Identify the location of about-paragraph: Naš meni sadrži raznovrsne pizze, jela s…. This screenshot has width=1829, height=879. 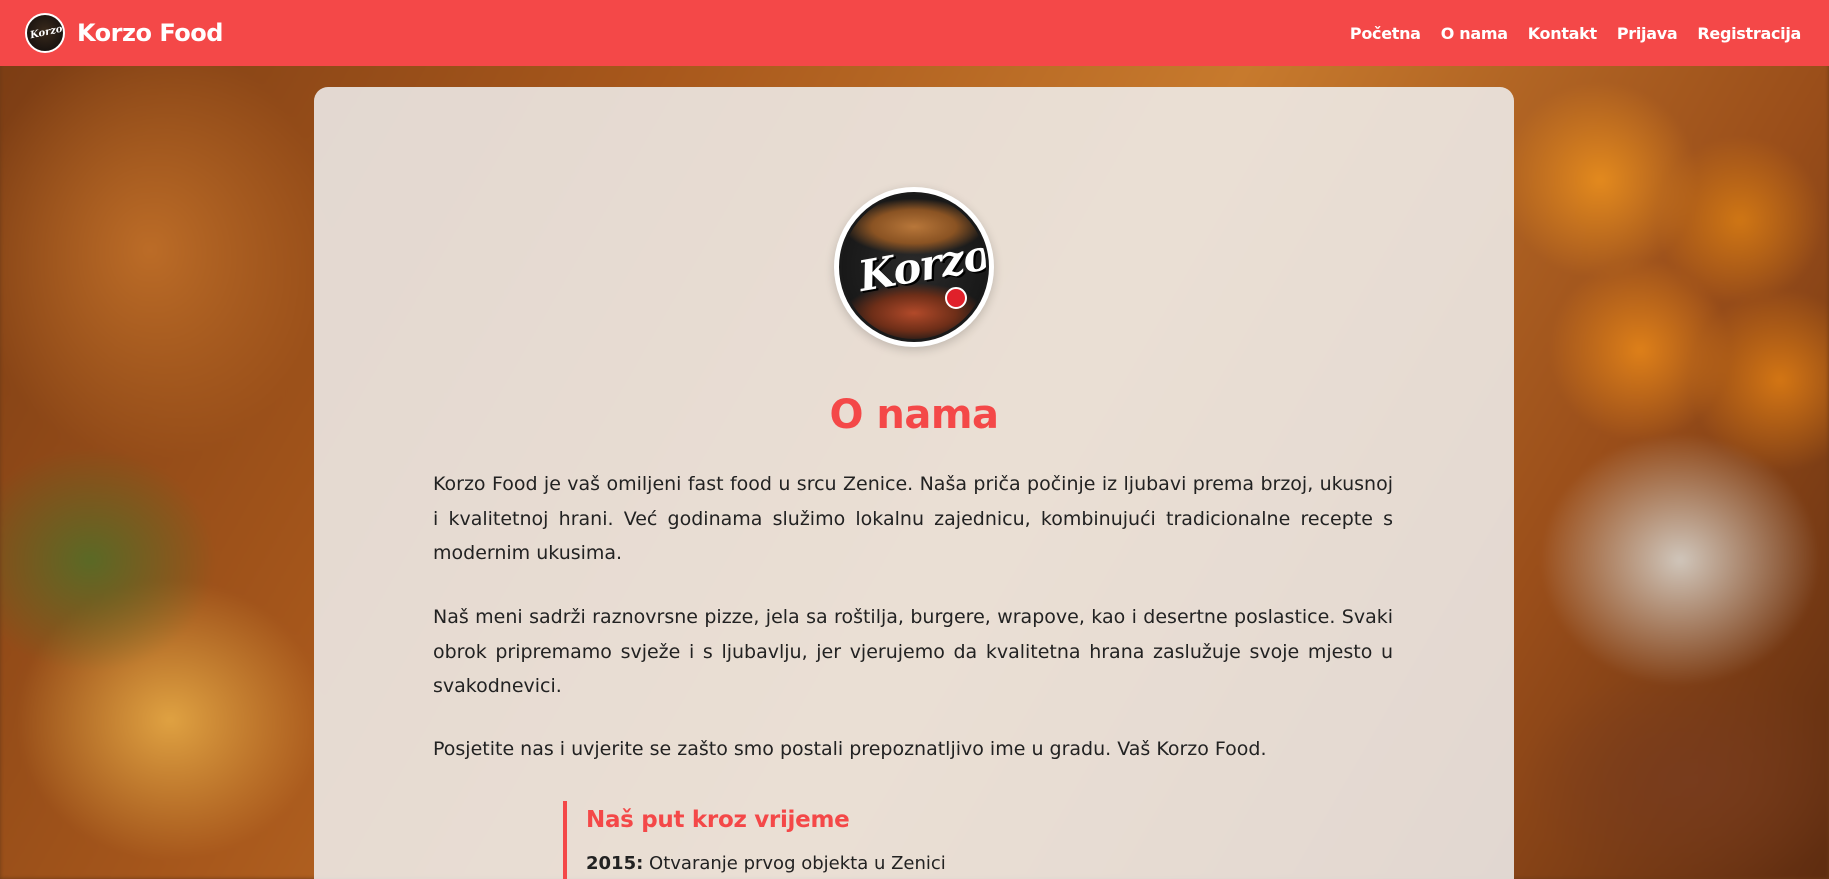
(913, 651).